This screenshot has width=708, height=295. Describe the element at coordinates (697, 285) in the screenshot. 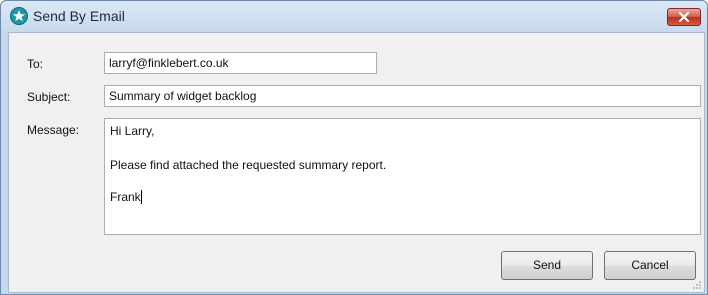

I see `resize-grip-icon` at that location.